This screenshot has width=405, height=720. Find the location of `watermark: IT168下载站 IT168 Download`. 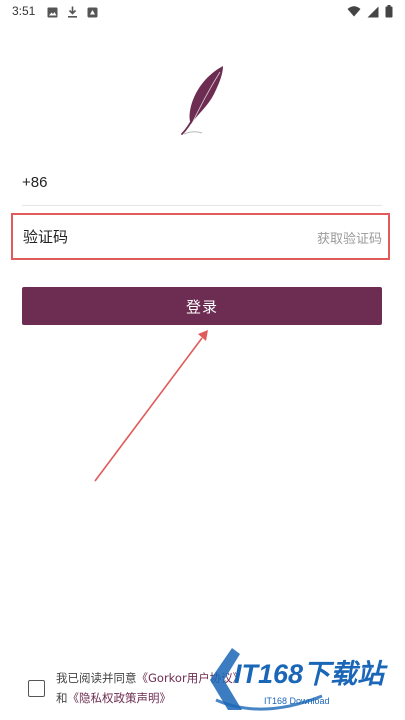

watermark: IT168下载站 IT168 Download is located at coordinates (302, 679).